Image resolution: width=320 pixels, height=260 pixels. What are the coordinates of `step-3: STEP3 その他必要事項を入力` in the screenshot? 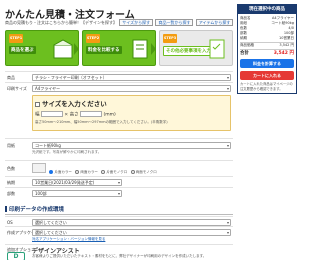 It's located at (196, 48).